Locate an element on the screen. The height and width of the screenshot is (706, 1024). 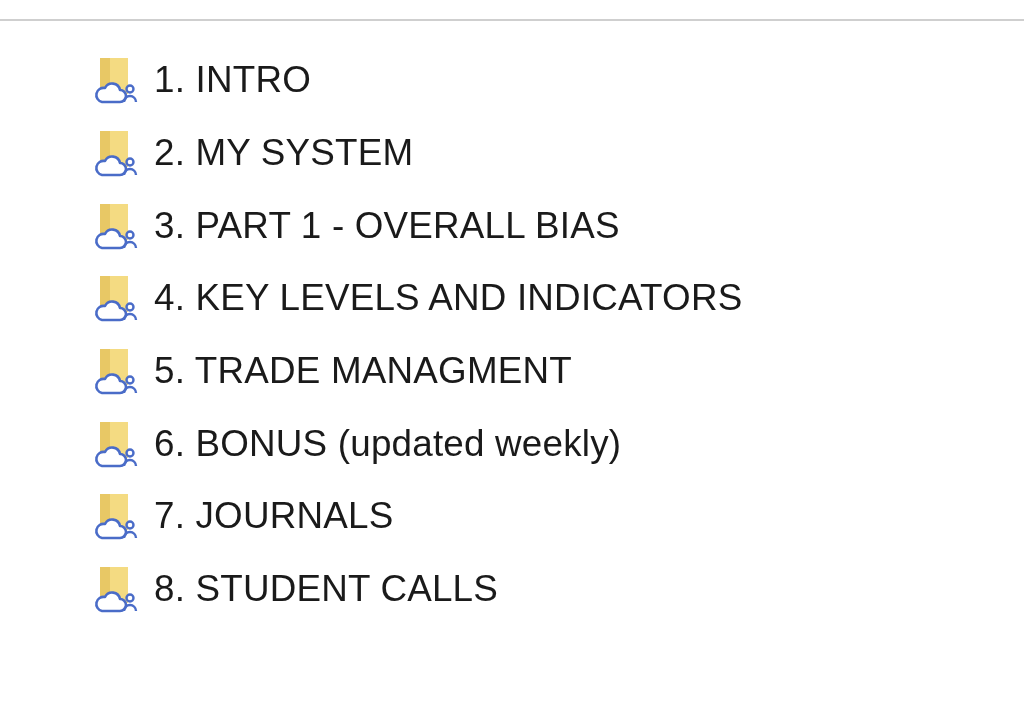
folder-item: 2. MY SYSTEM is located at coordinates (256, 153).